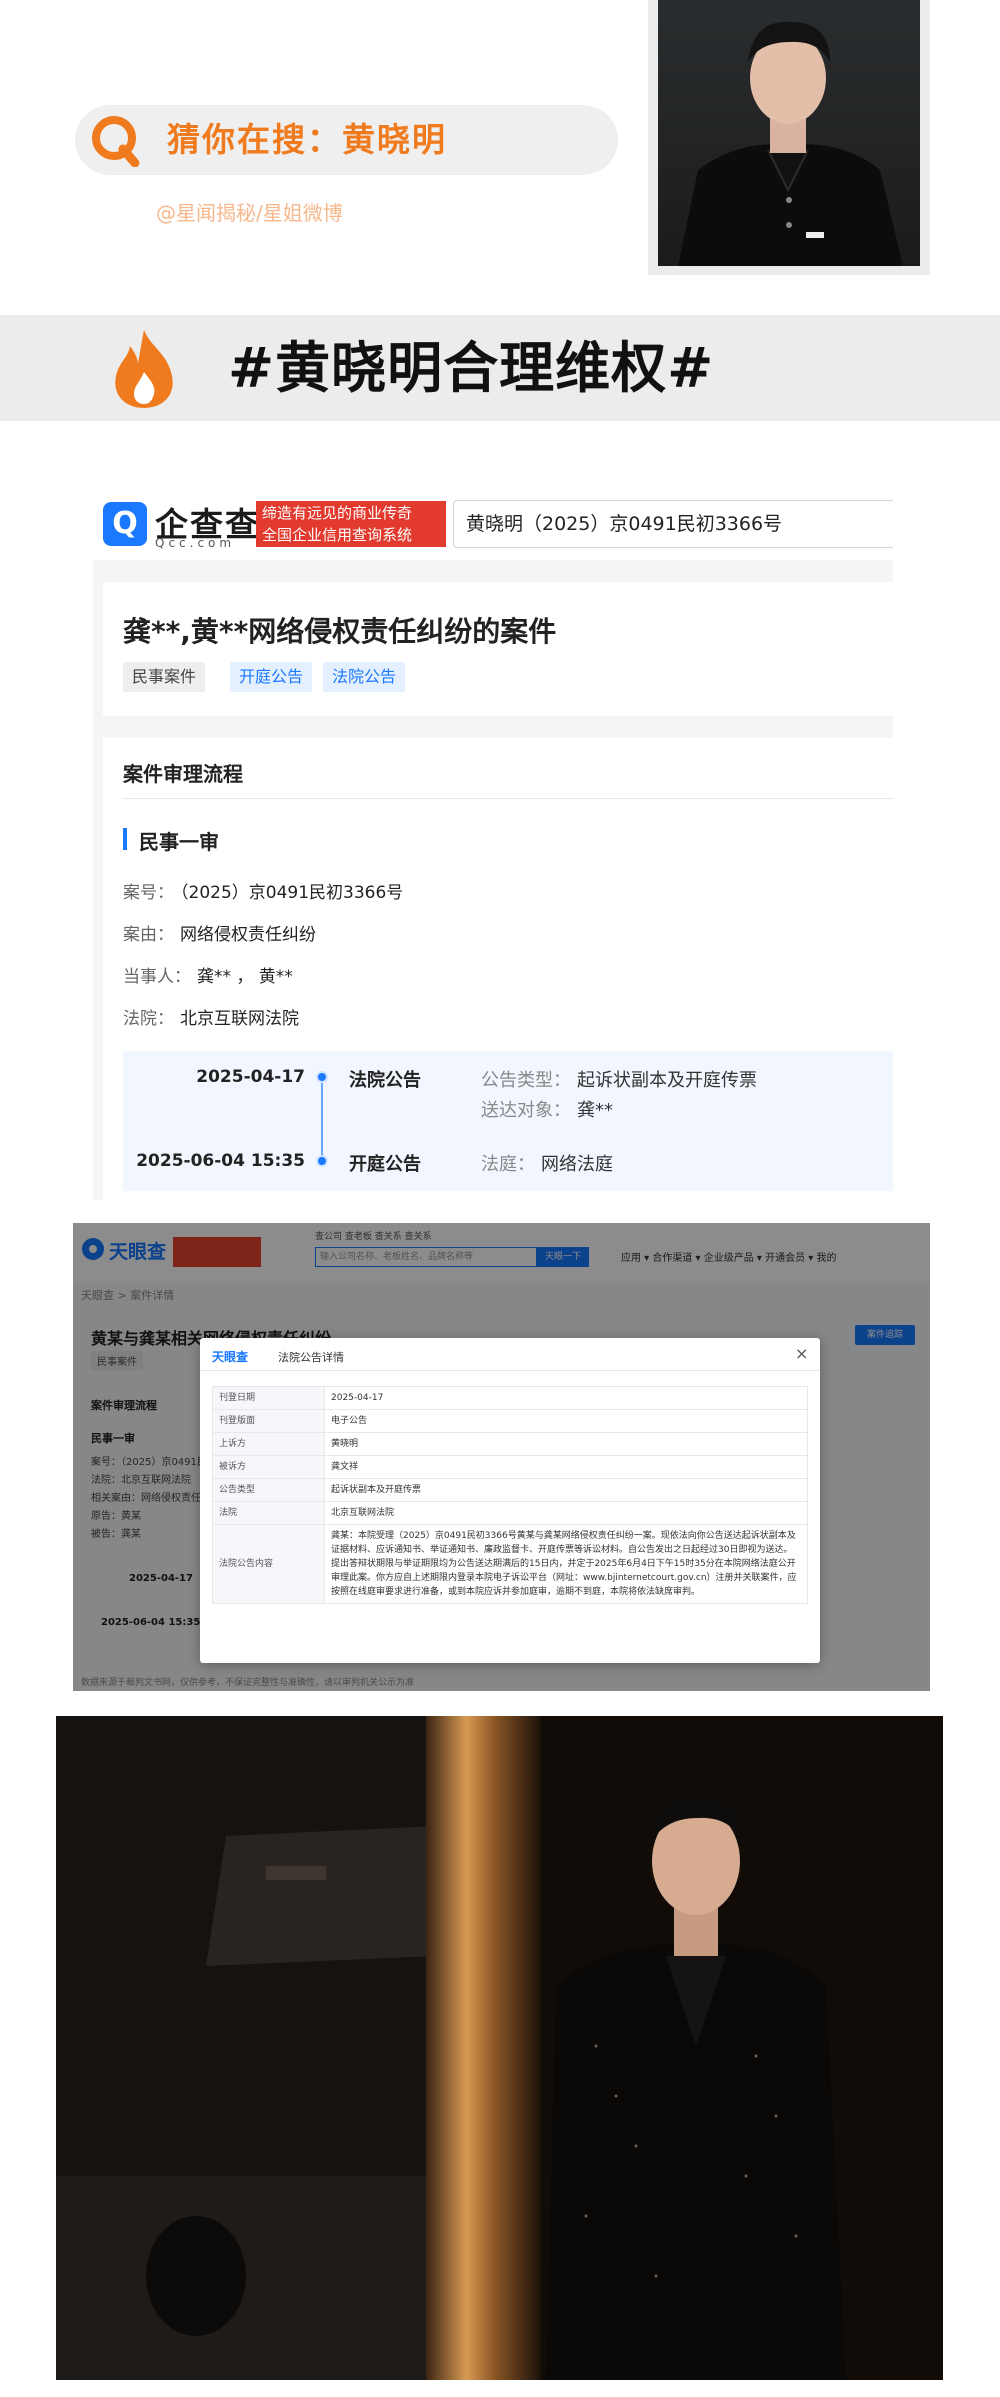  I want to click on field-parties: 当事人： 龚** ， 黄**, so click(208, 974).